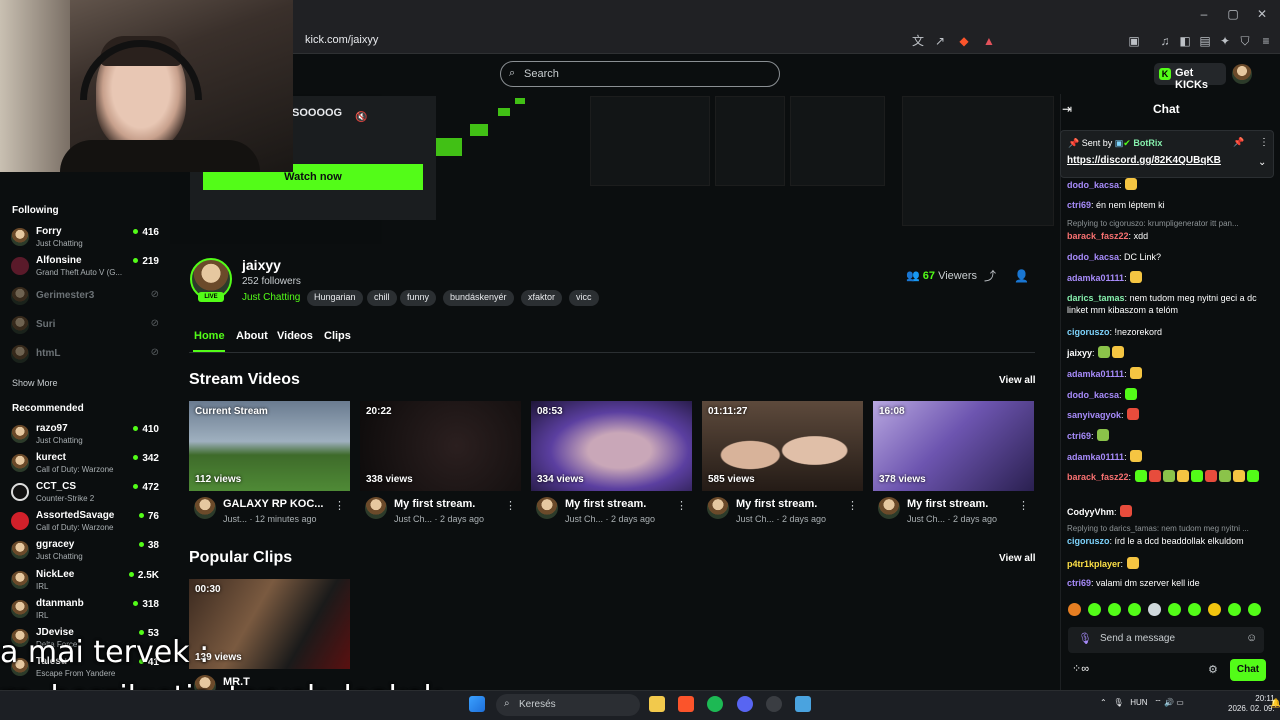 Image resolution: width=1280 pixels, height=720 pixels. I want to click on chat-username: p4tr1kplayer, so click(1094, 564).